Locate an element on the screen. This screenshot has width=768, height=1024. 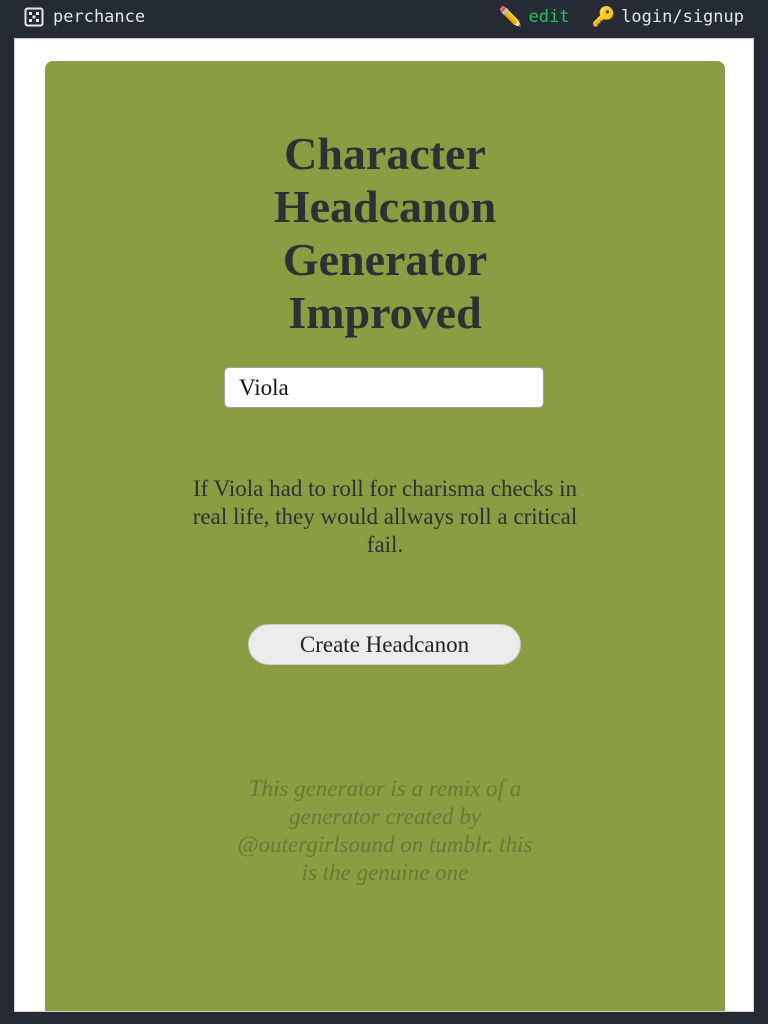
page-title: Character Headcanon Generator Improved is located at coordinates (385, 233).